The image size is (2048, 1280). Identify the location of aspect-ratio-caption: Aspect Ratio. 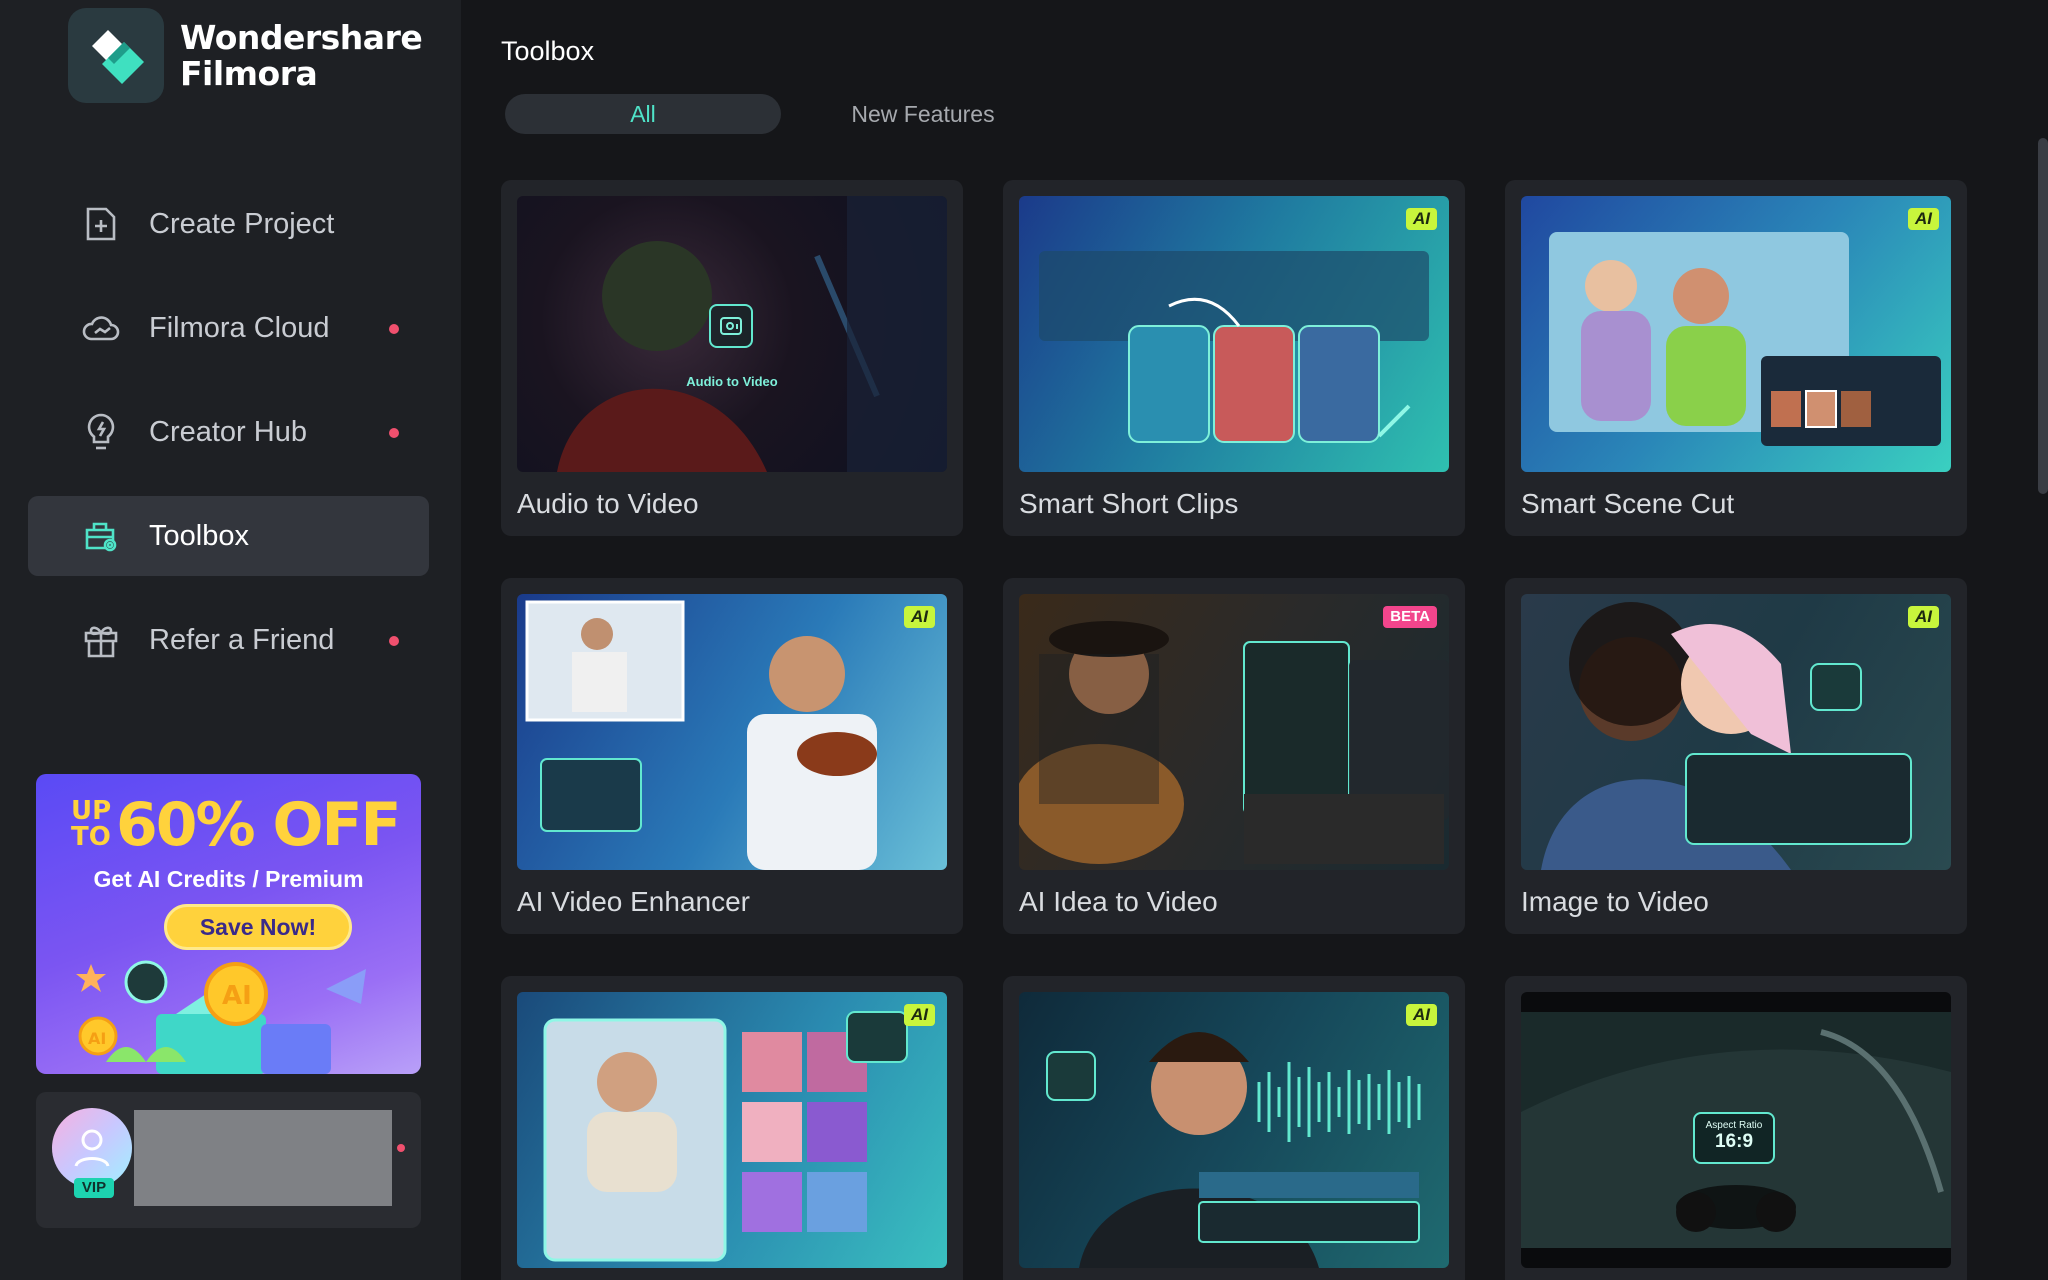
(1734, 1125).